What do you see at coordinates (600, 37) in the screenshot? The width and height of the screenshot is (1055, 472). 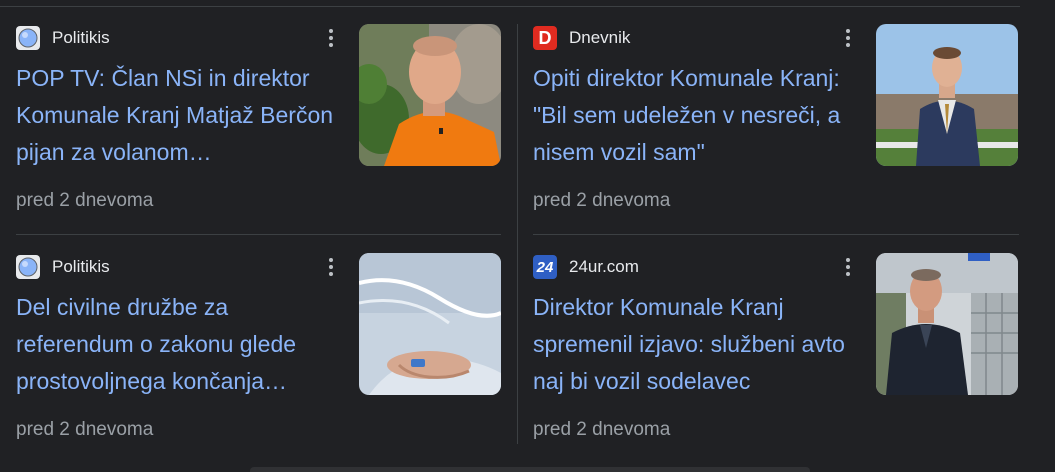 I see `source-name: Dnevnik` at bounding box center [600, 37].